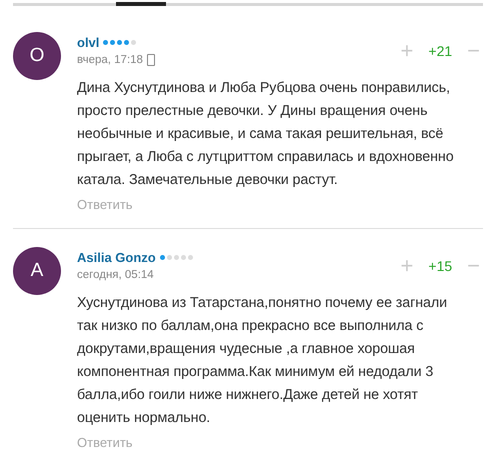  I want to click on comment-time: вчера, 17:18, so click(110, 60).